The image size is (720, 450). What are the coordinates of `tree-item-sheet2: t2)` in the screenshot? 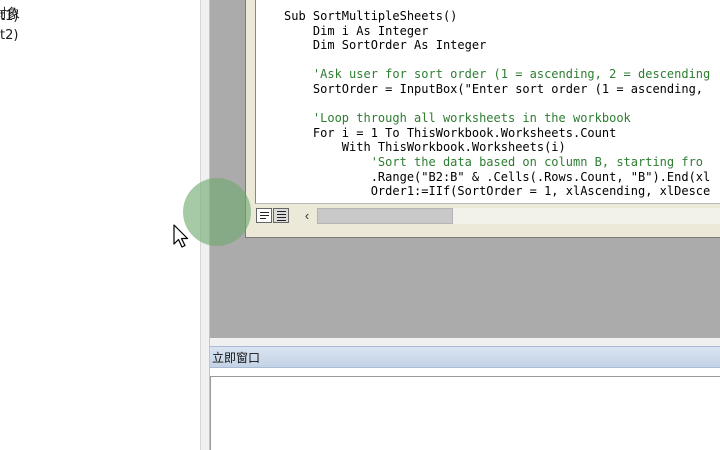 It's located at (9, 35).